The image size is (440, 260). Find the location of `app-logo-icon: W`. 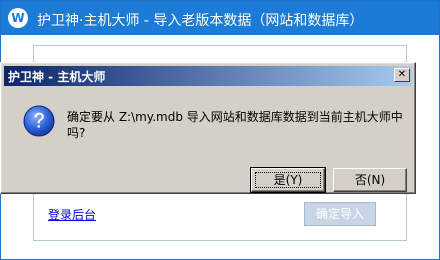

app-logo-icon: W is located at coordinates (18, 18).